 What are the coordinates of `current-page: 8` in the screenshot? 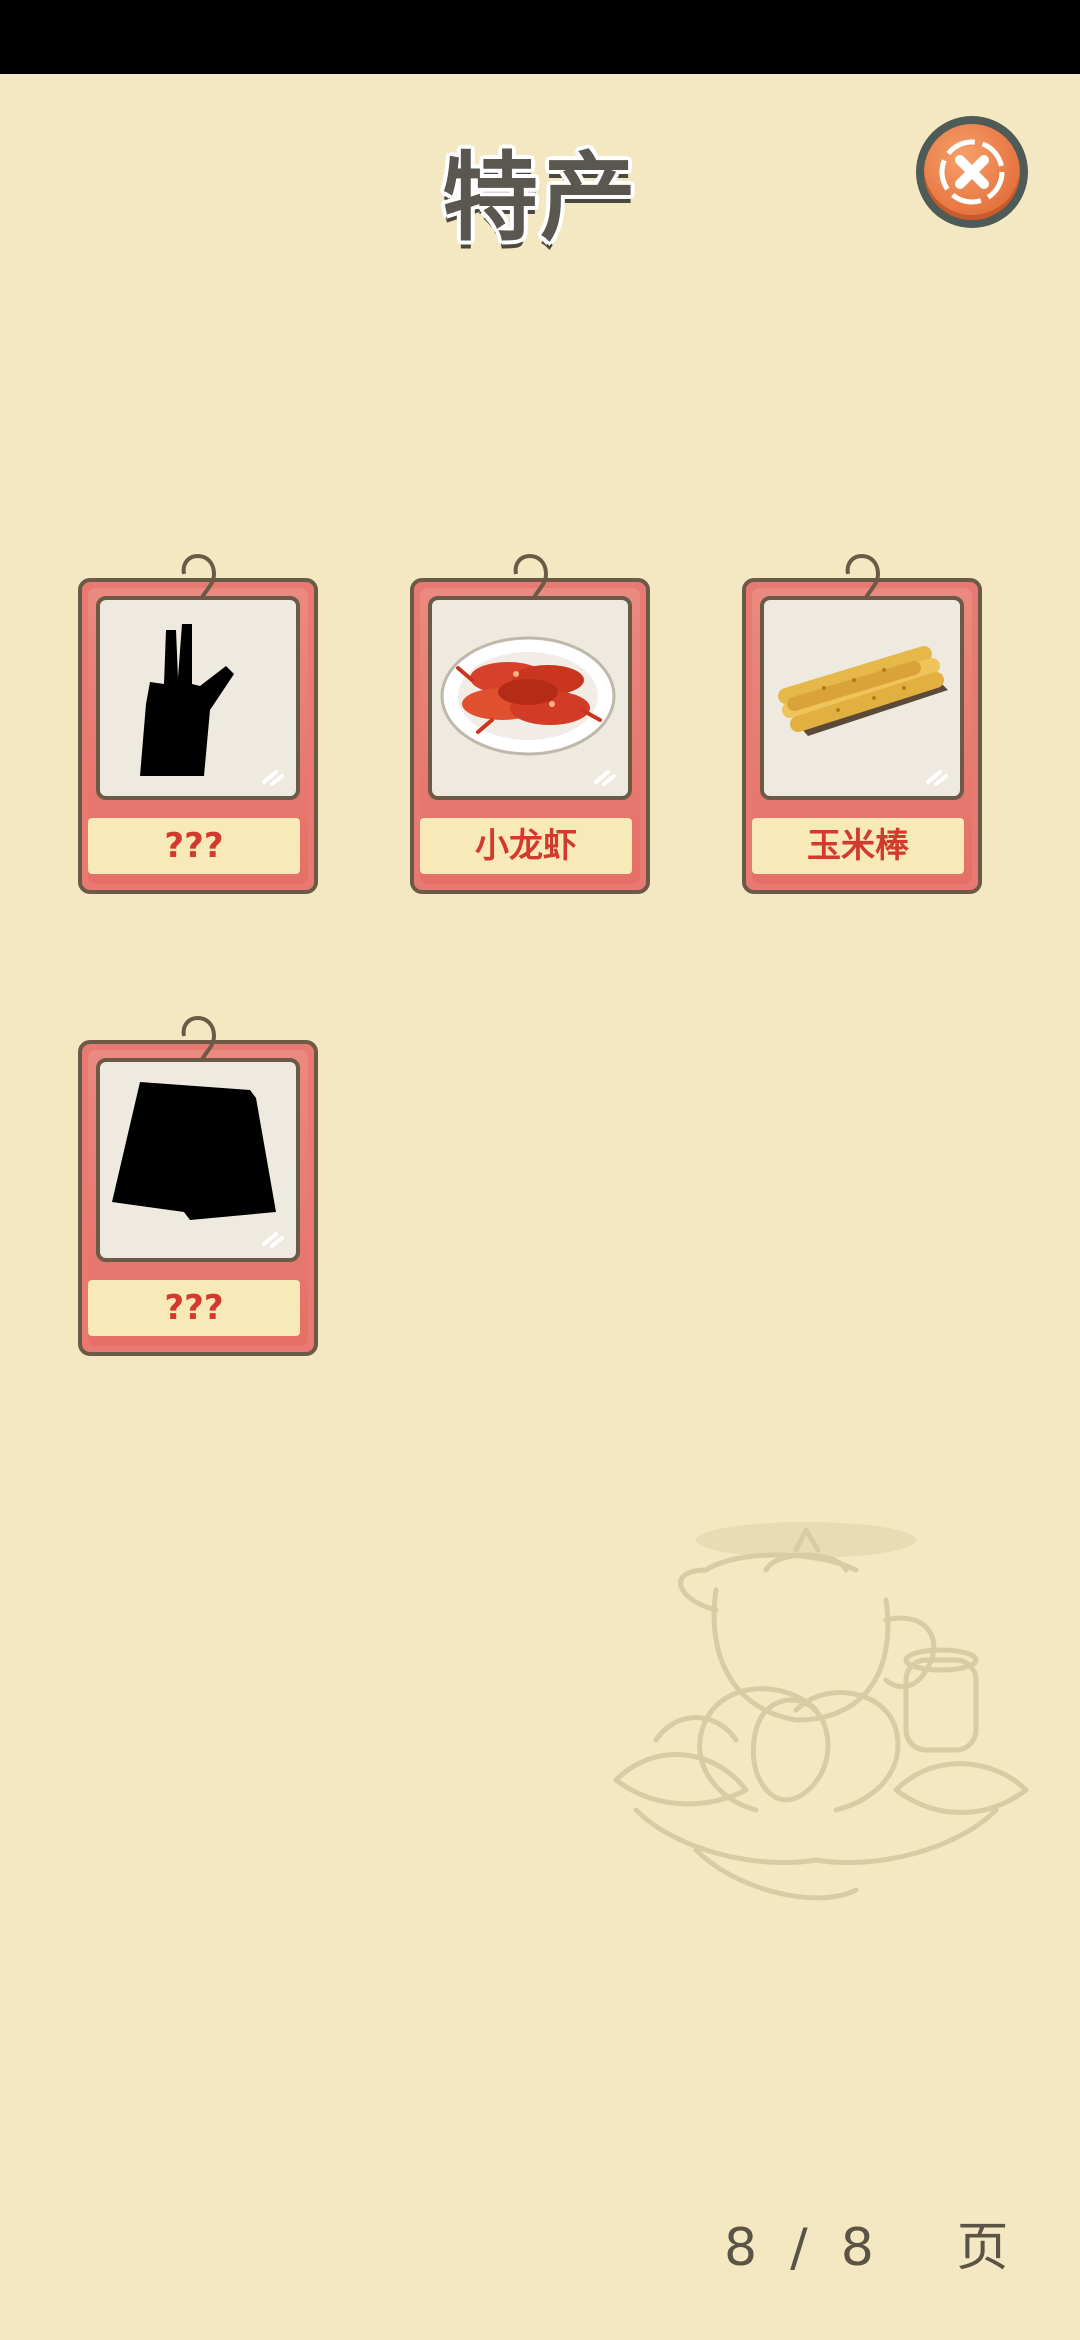 It's located at (741, 2248).